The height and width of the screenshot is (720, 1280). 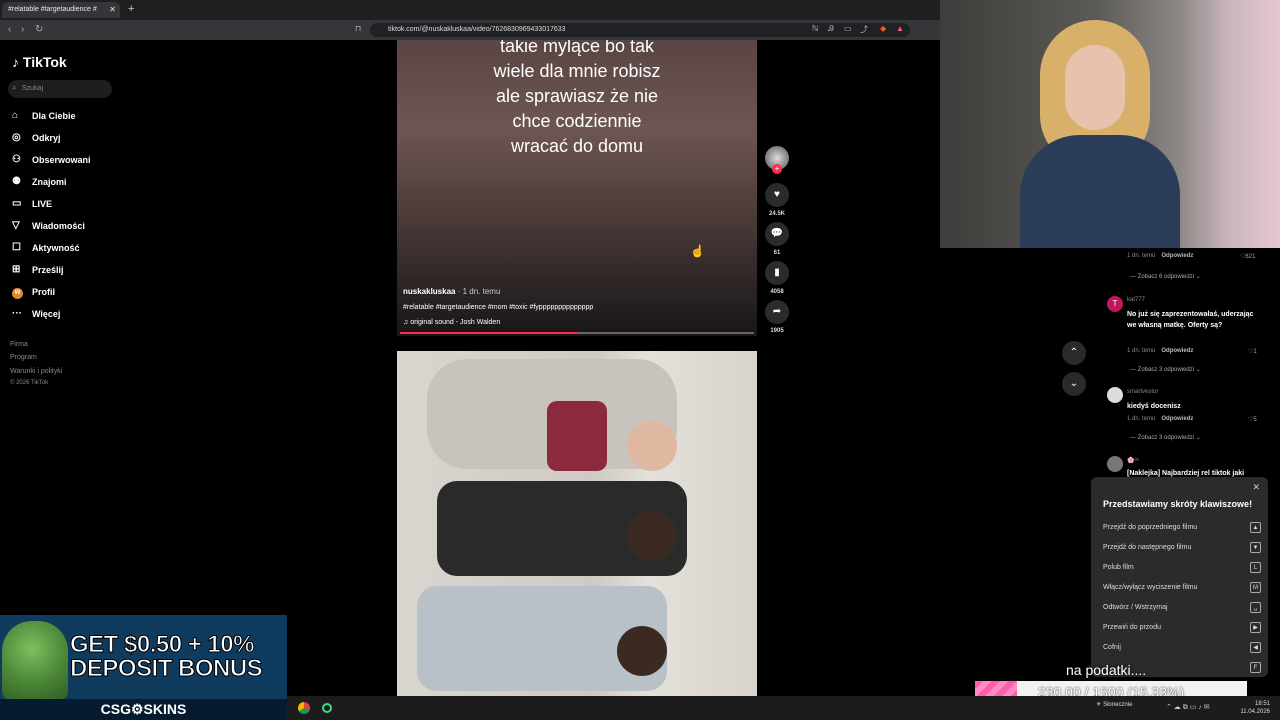 I want to click on commenter-name: 🌸ᵃˢ, so click(x=1133, y=460).